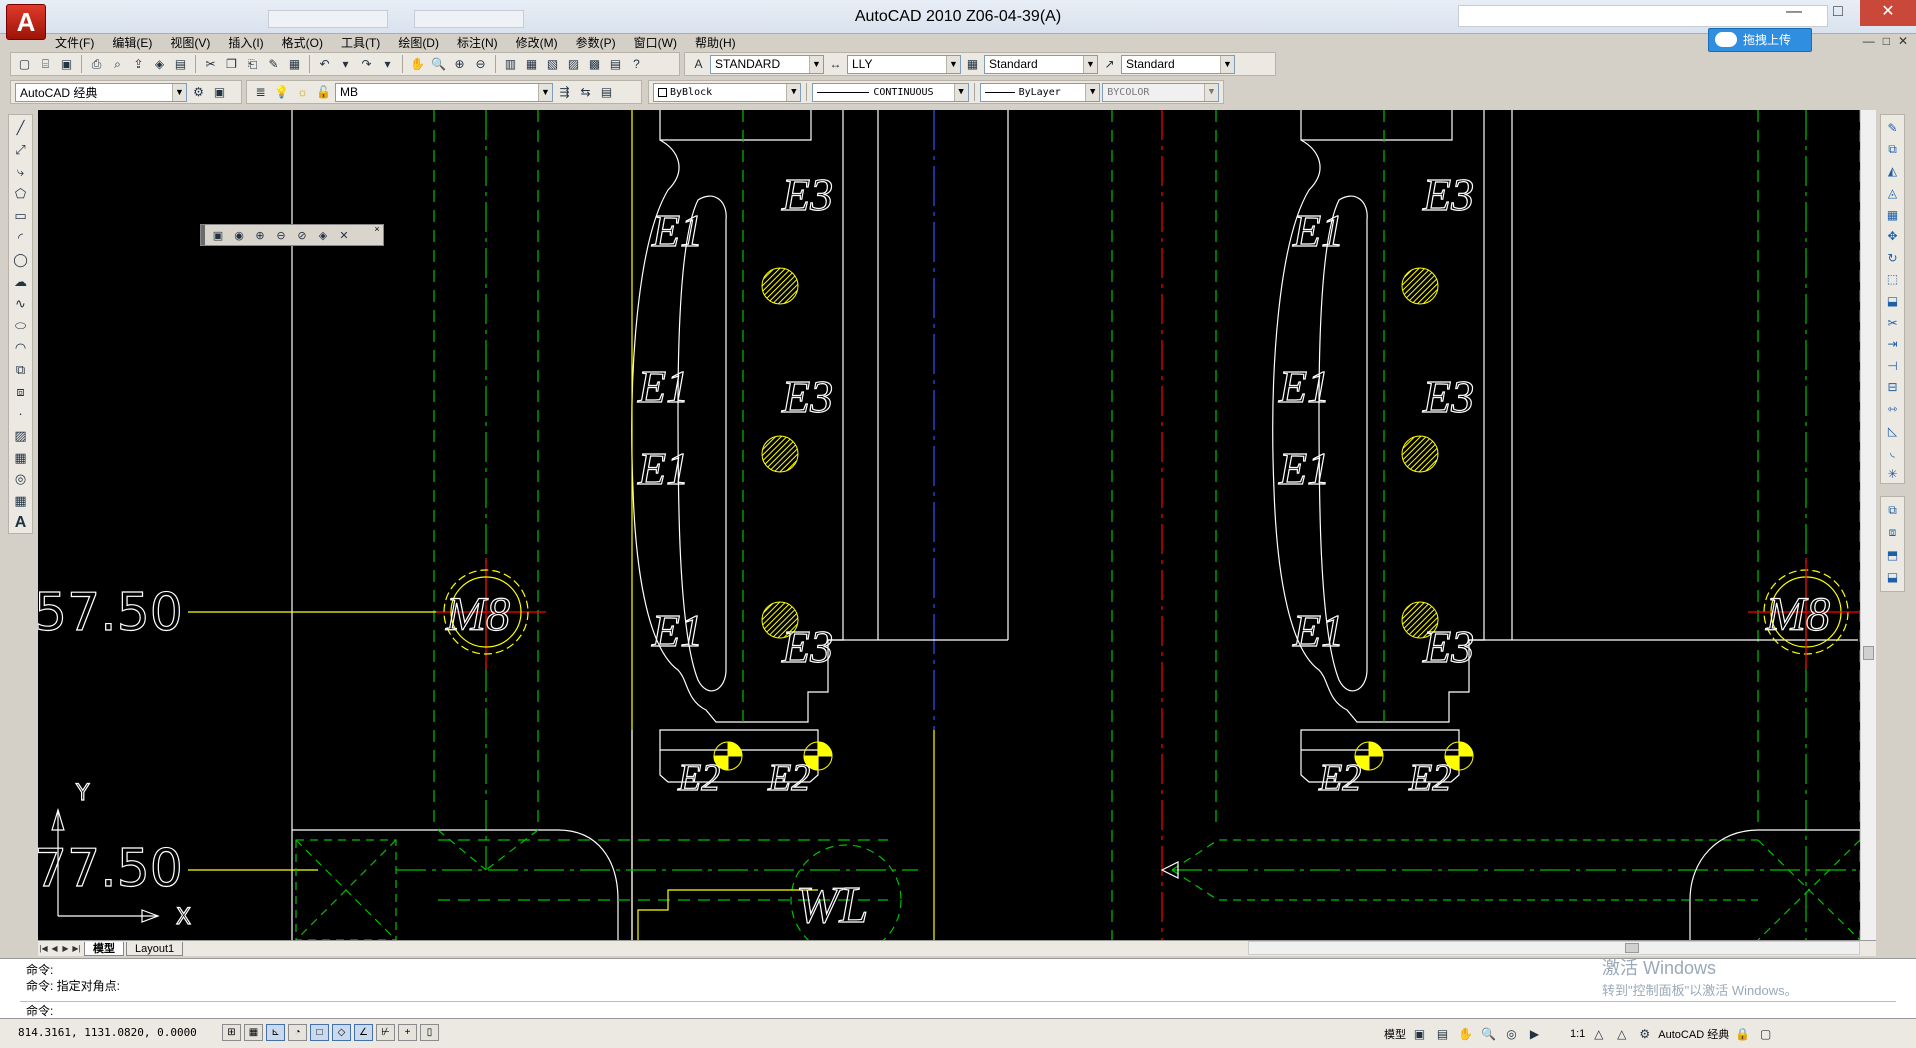 This screenshot has height=1048, width=1916. I want to click on paste-icon: ⎗, so click(252, 64).